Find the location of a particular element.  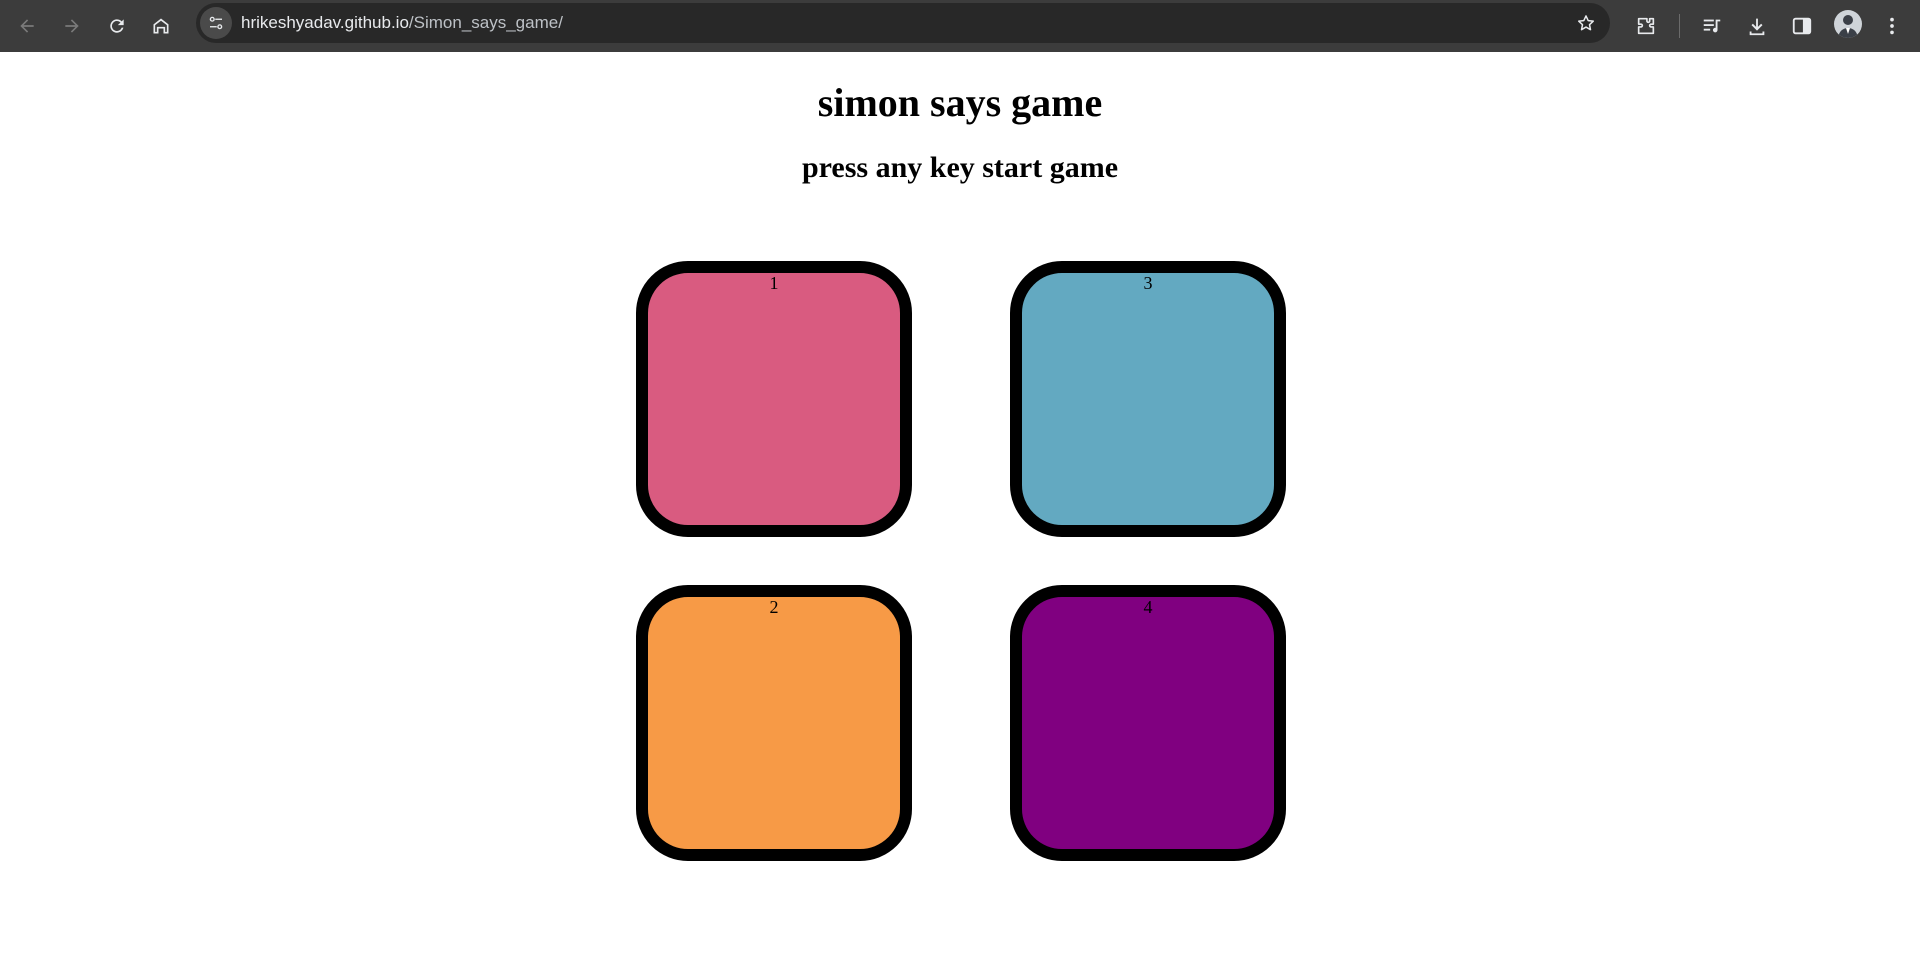

browser-menu-button is located at coordinates (1892, 26).